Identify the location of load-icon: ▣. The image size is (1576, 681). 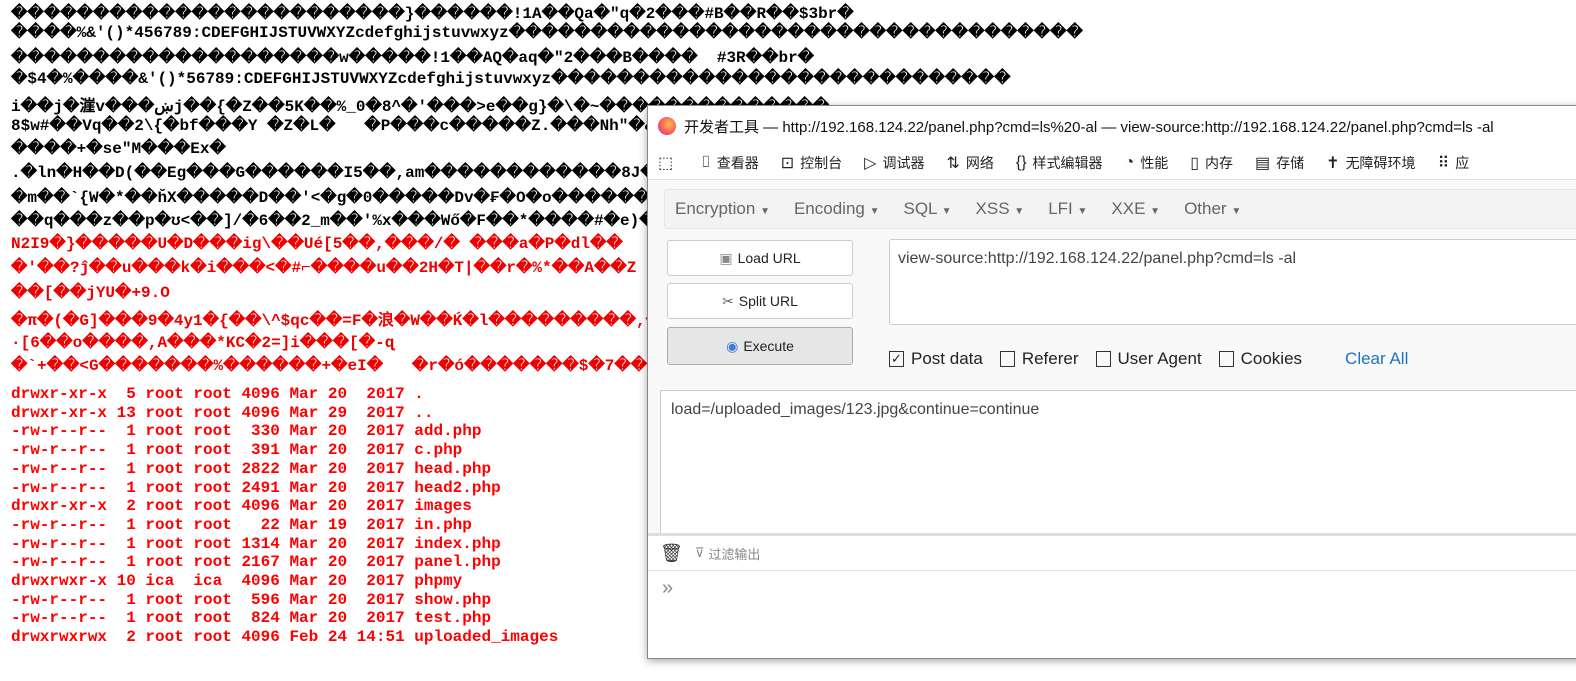
(726, 257).